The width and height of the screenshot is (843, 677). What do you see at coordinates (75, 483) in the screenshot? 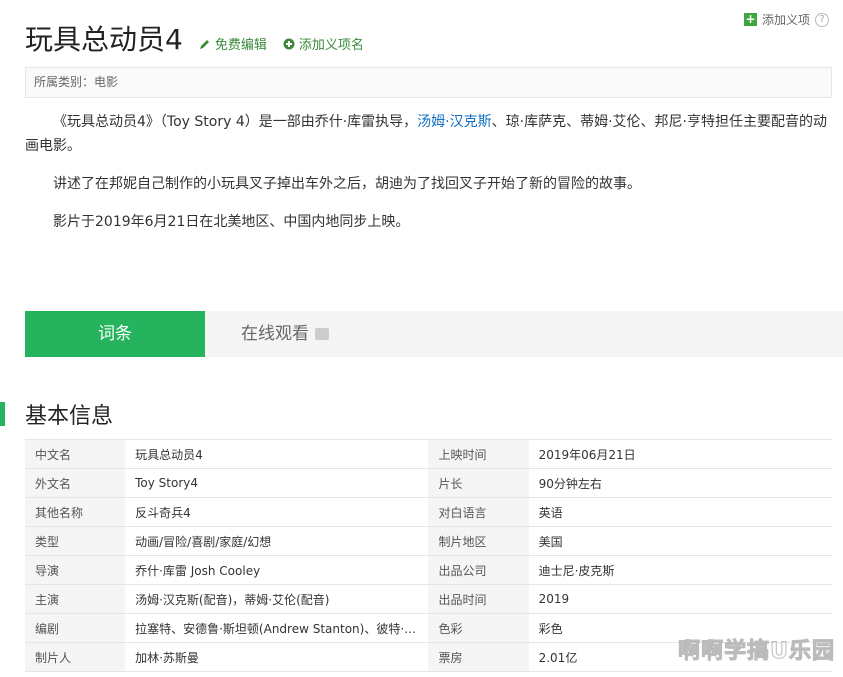
I see `info-key: 外文名` at bounding box center [75, 483].